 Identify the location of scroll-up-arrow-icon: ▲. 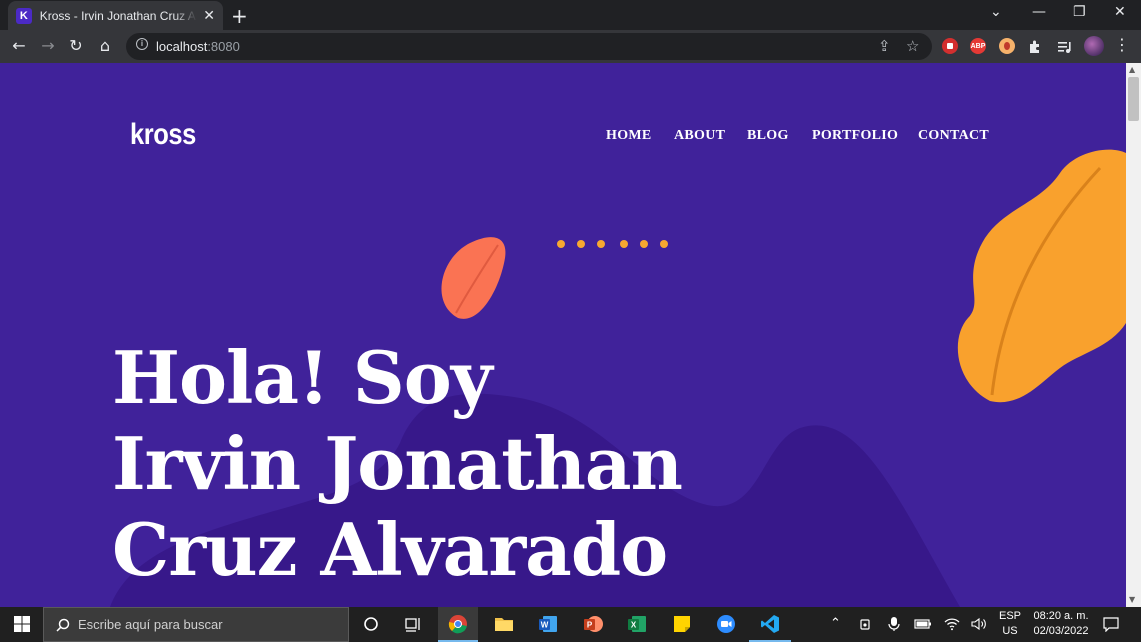
(1132, 69).